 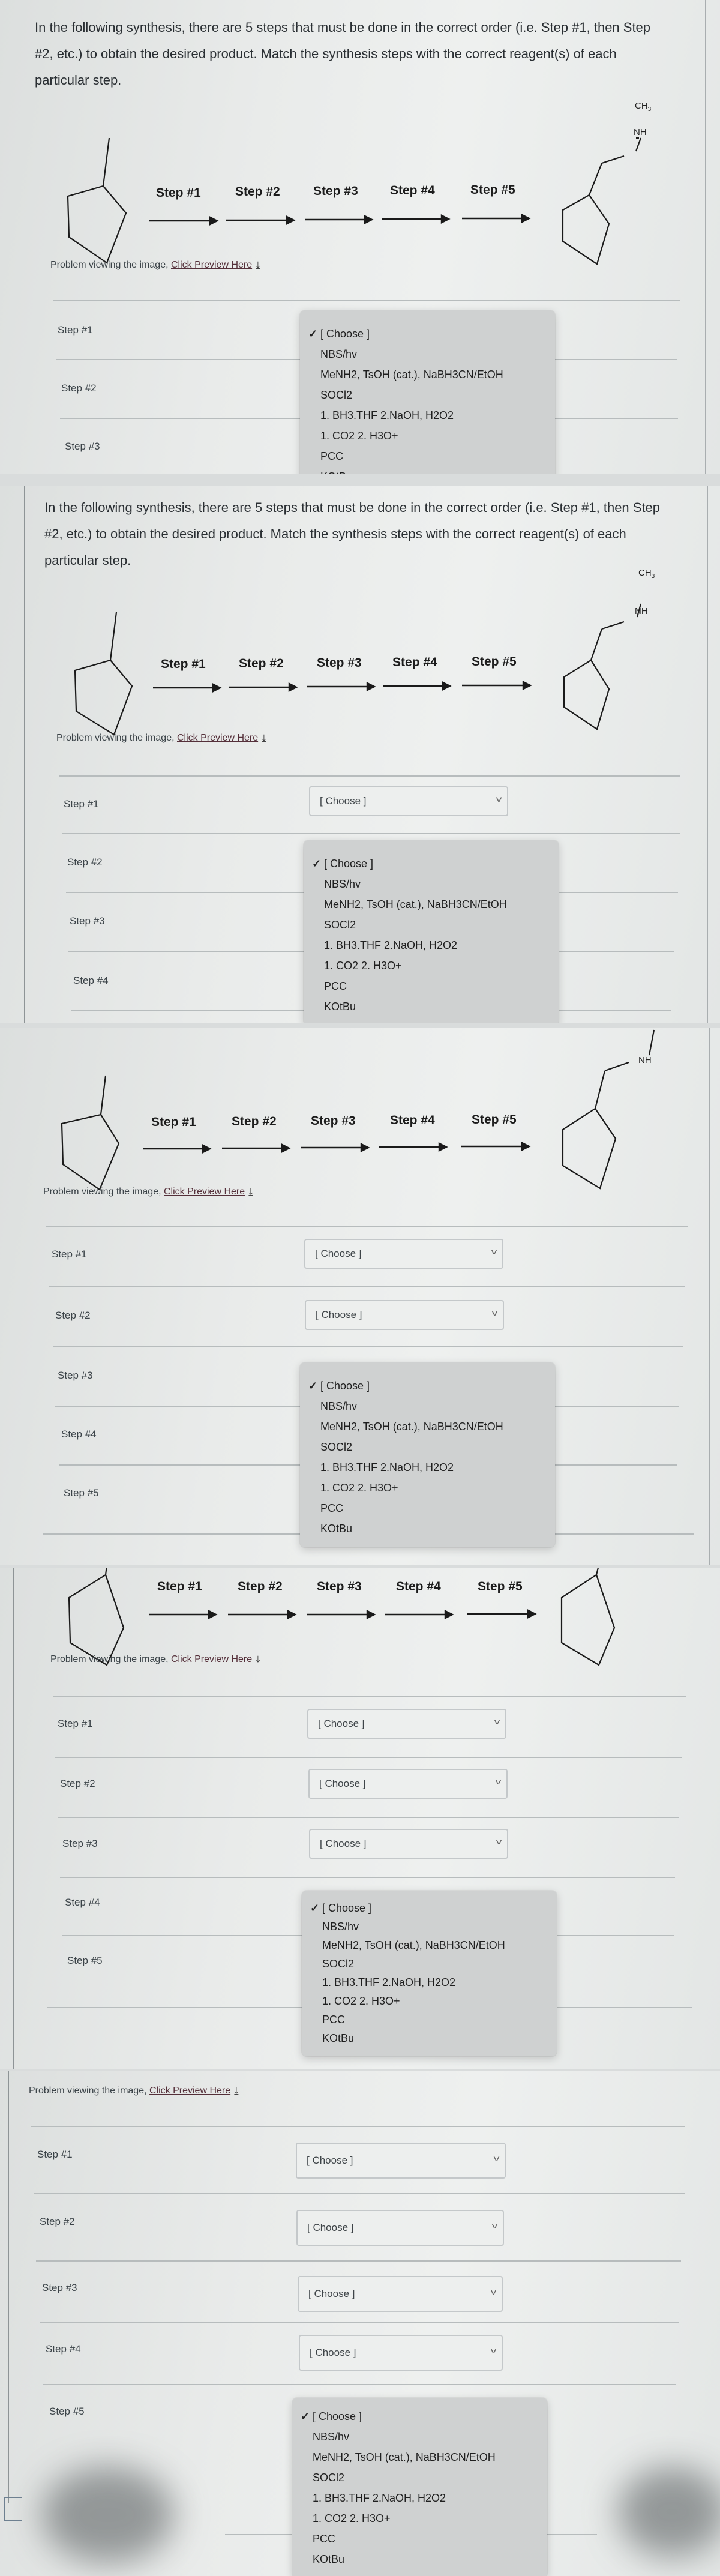 What do you see at coordinates (67, 2411) in the screenshot?
I see `step-row-label-5: Step #5` at bounding box center [67, 2411].